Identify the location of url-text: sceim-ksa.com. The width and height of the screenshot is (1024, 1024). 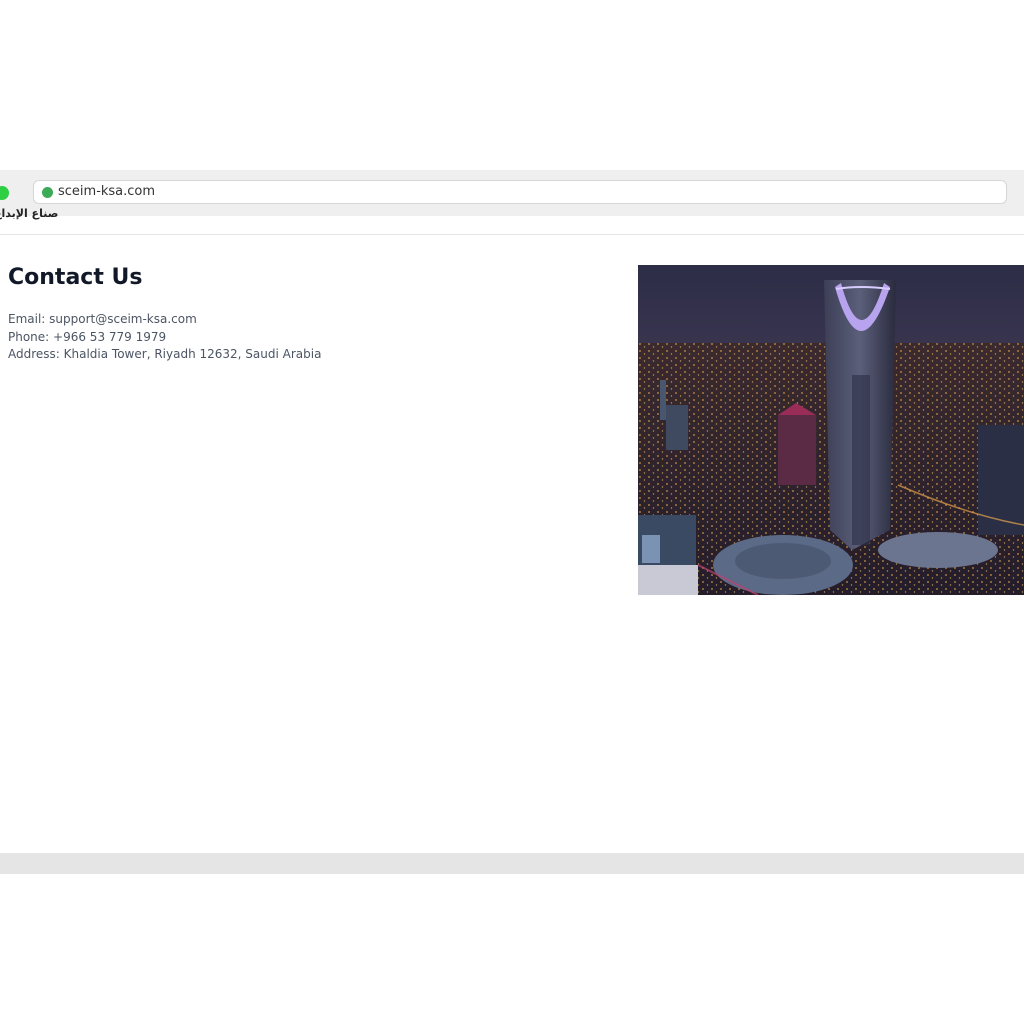
(107, 191).